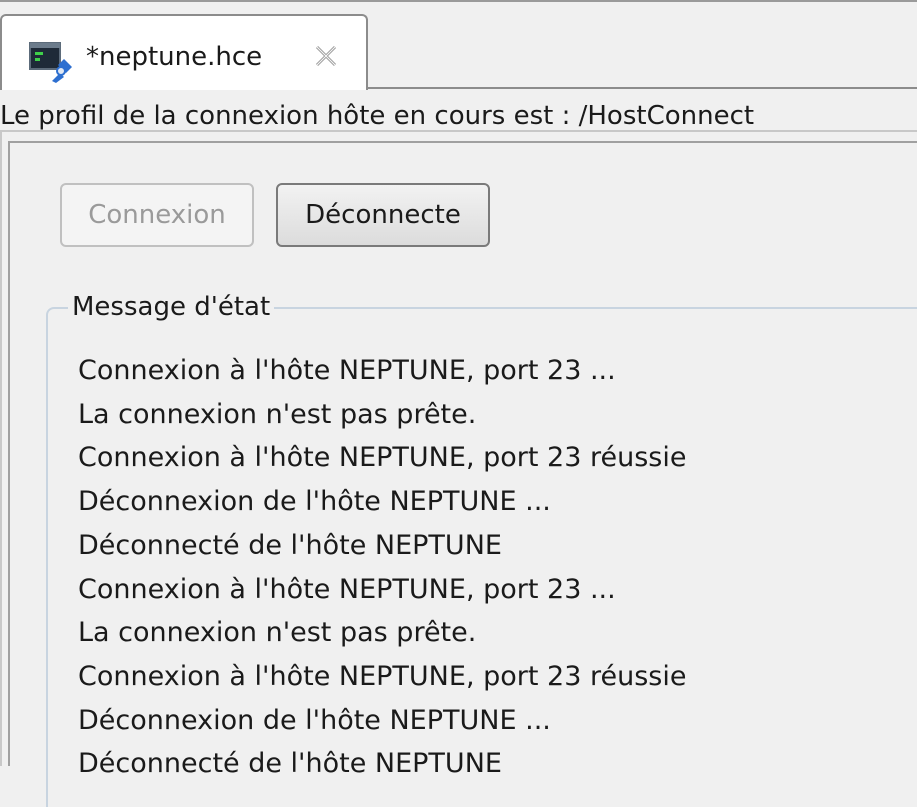  What do you see at coordinates (174, 57) in the screenshot?
I see `tab-title: *neptune.hce` at bounding box center [174, 57].